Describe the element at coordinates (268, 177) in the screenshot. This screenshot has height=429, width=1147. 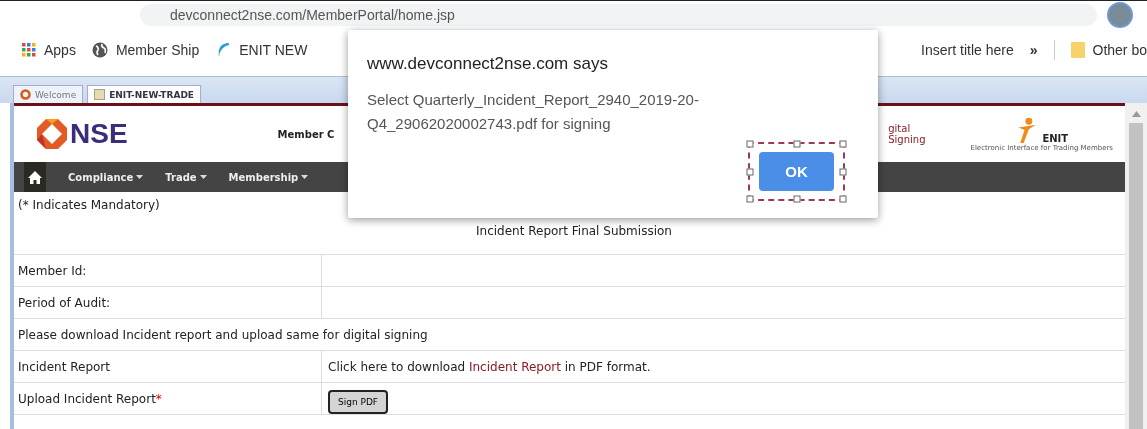
I see `nav-menu: Membership` at that location.